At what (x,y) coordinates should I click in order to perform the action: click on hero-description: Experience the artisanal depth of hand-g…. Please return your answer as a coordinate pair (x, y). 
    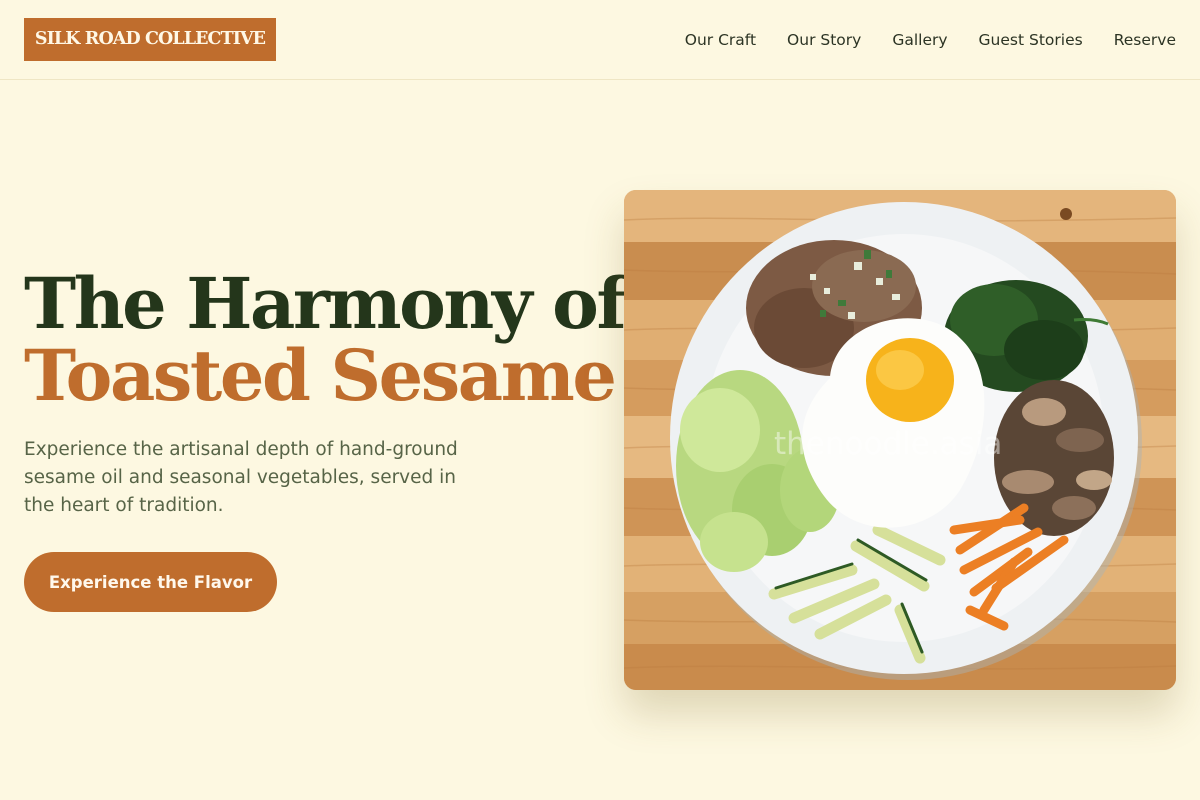
    Looking at the image, I should click on (241, 477).